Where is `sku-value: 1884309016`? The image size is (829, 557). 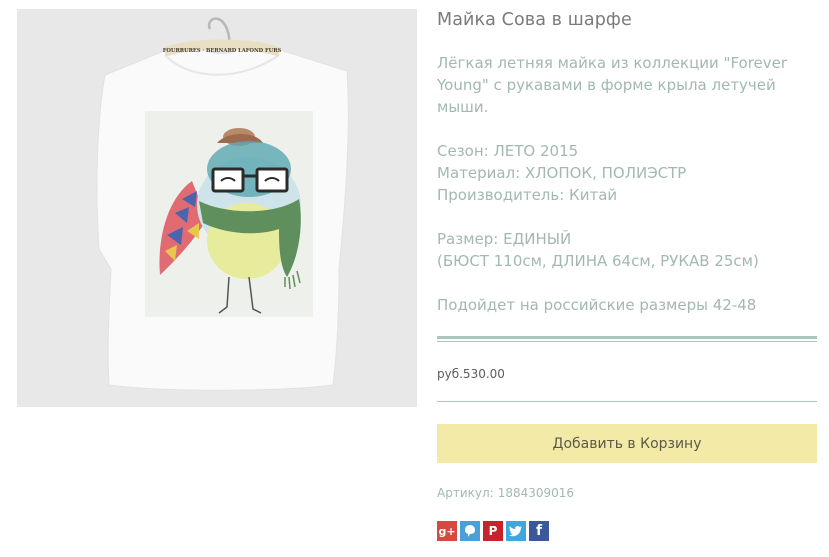
sku-value: 1884309016 is located at coordinates (536, 493).